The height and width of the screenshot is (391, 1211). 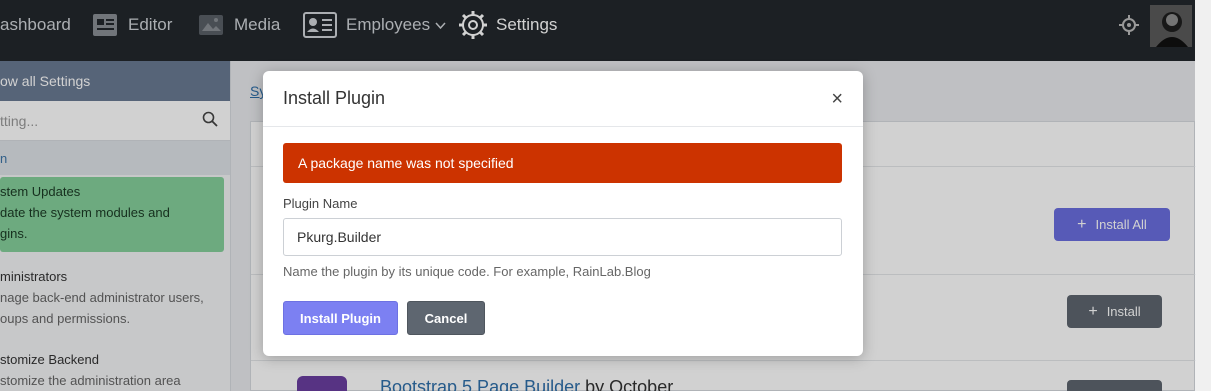 I want to click on modal-header: Install Plugin ×, so click(x=563, y=99).